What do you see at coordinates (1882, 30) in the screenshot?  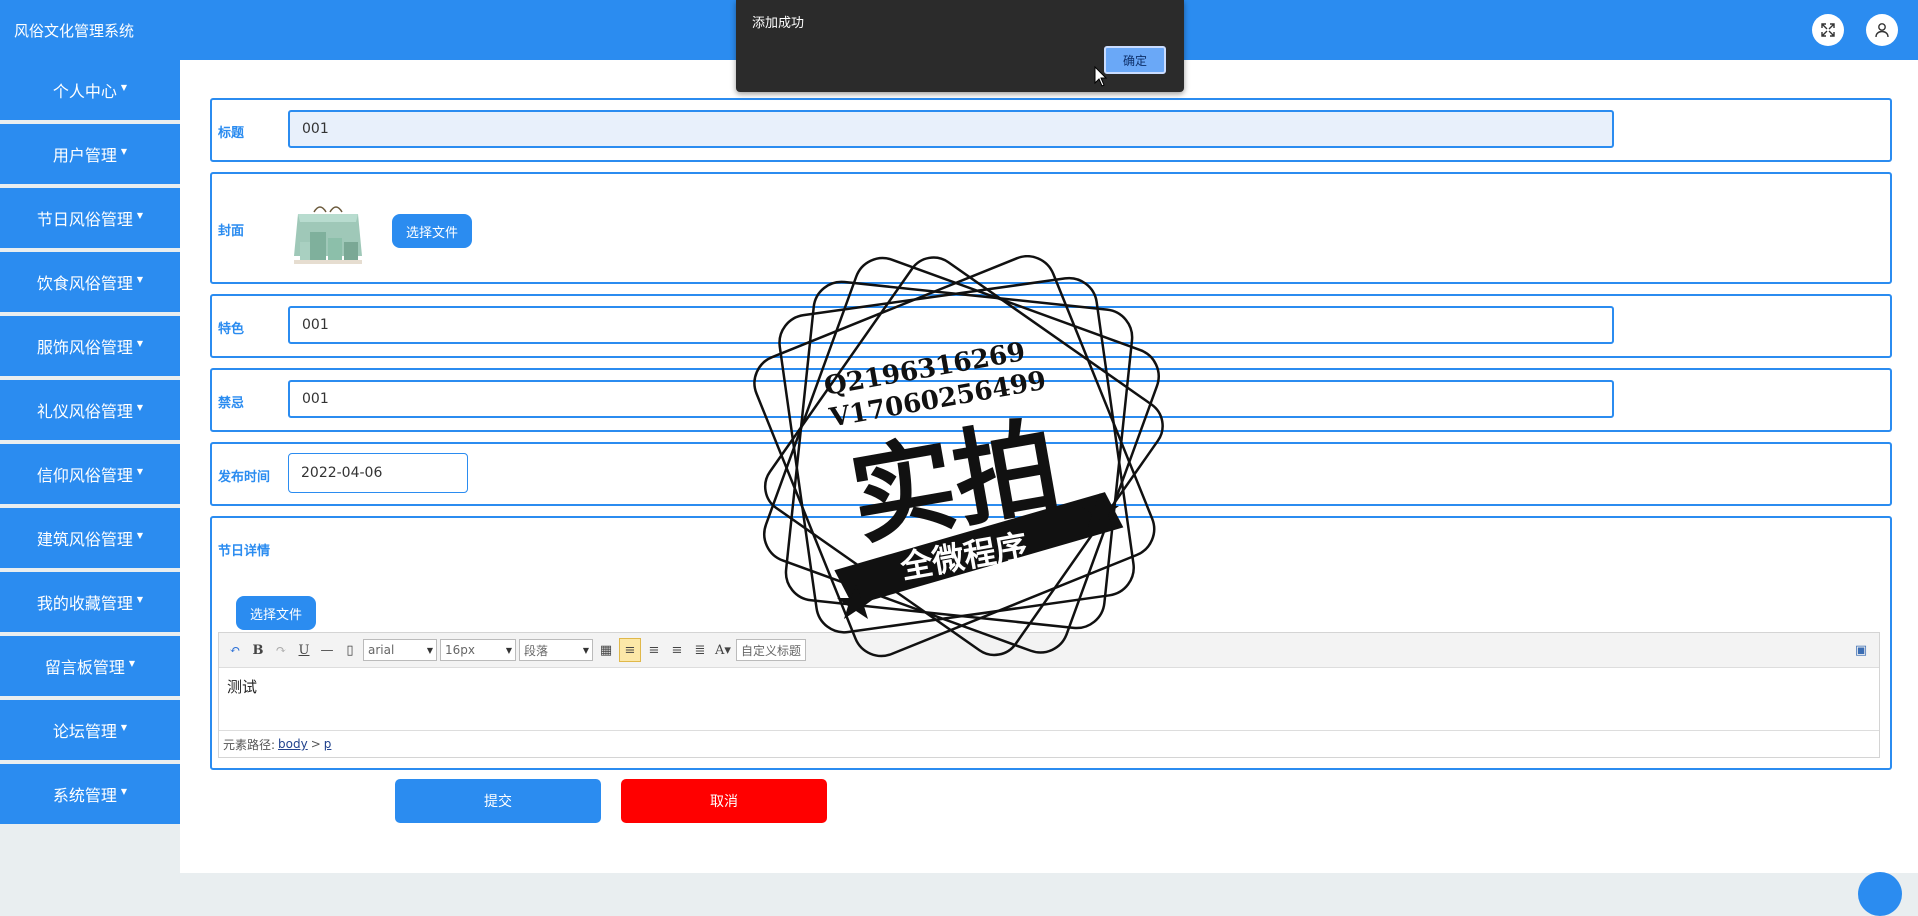 I see `user-icon` at bounding box center [1882, 30].